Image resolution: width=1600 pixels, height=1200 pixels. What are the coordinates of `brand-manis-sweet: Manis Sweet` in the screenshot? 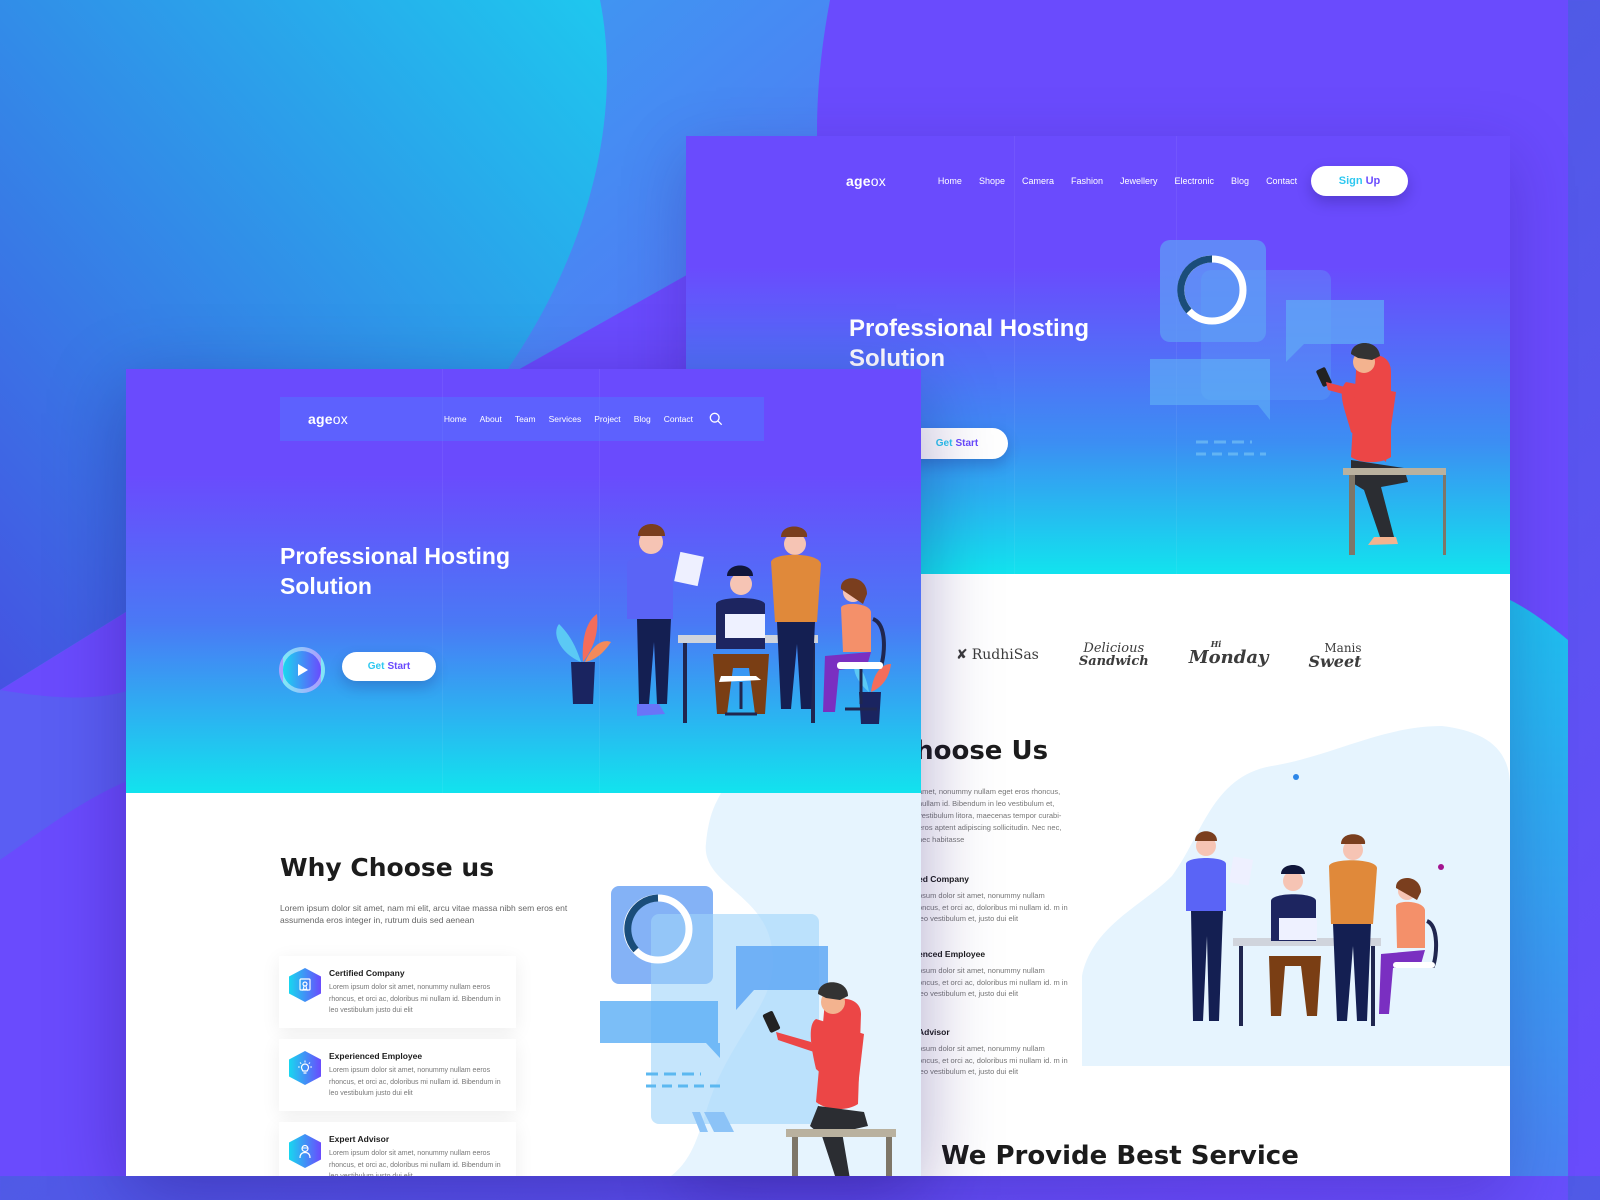 It's located at (1335, 655).